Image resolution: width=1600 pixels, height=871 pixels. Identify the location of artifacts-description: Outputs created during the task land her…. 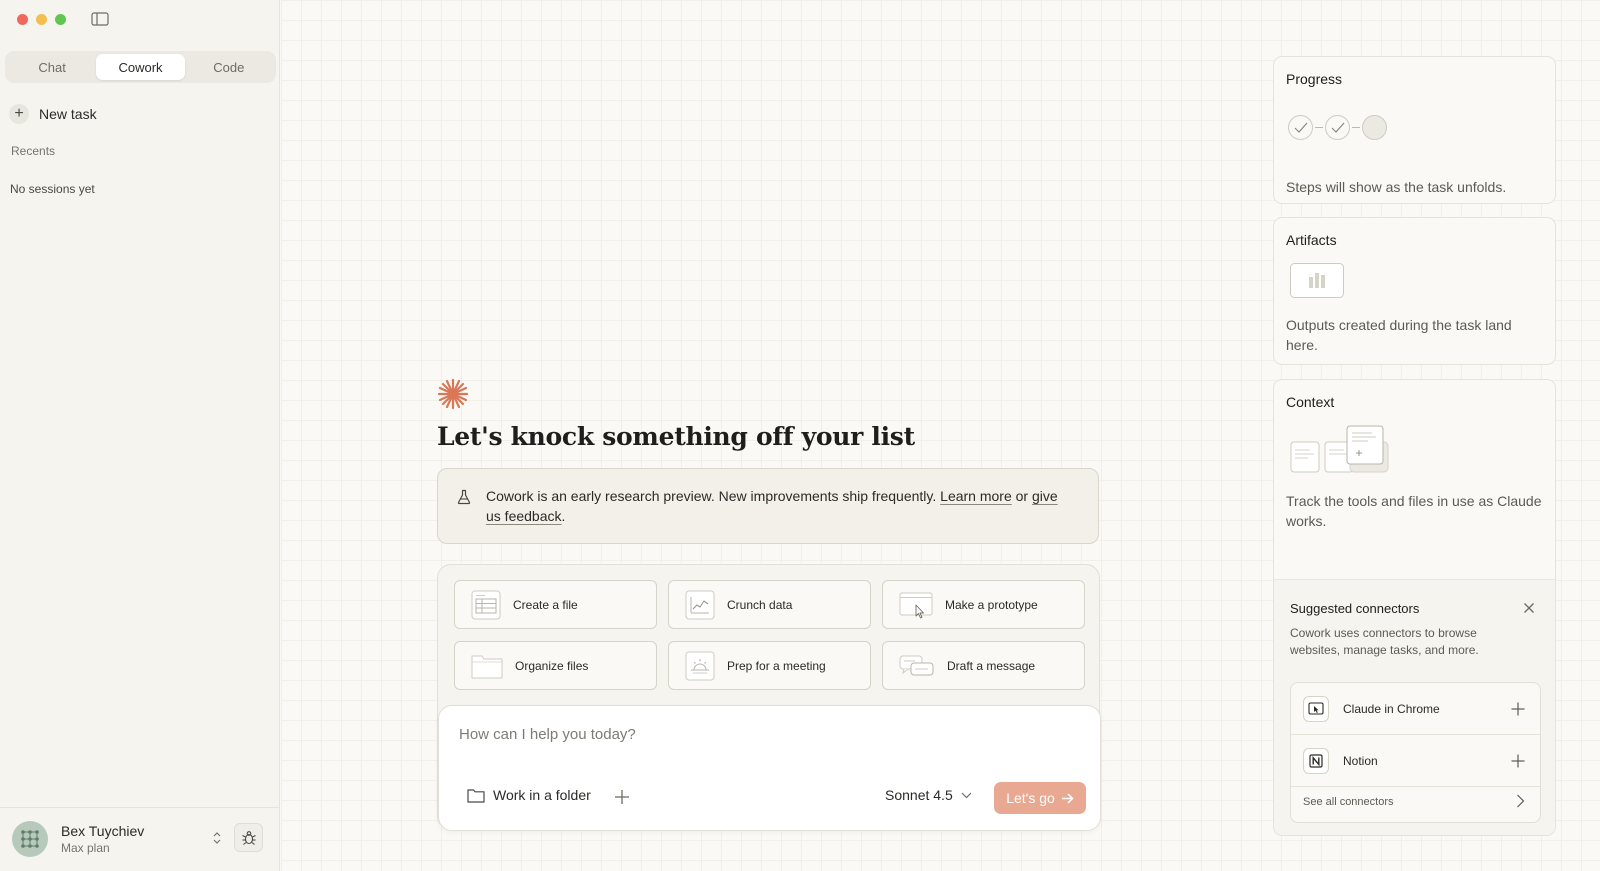
(1399, 335).